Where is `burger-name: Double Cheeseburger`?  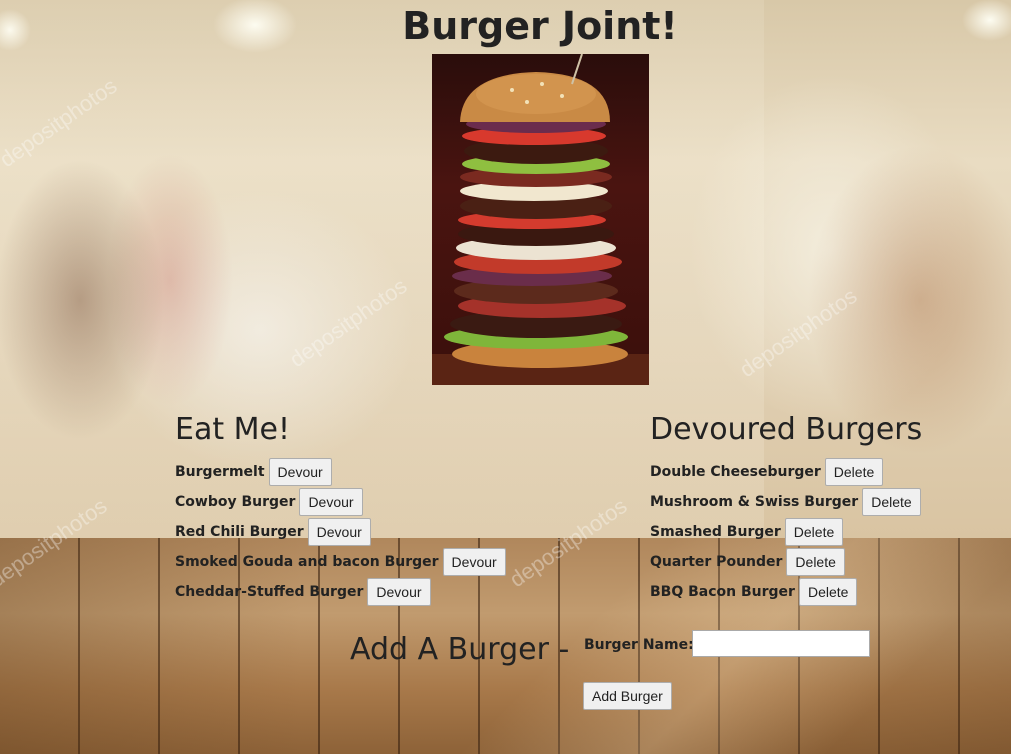 burger-name: Double Cheeseburger is located at coordinates (735, 472).